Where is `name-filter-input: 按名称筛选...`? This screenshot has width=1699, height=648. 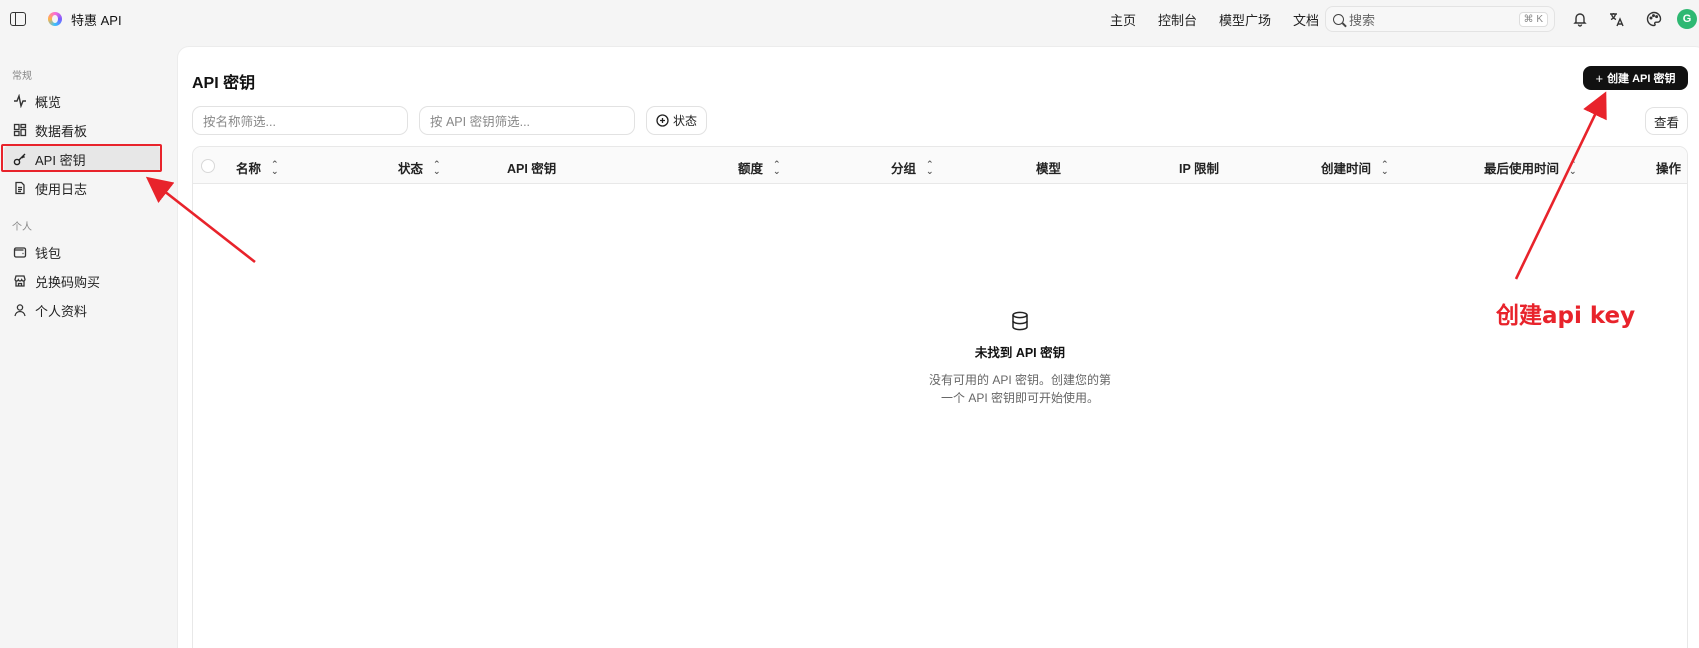
name-filter-input: 按名称筛选... is located at coordinates (300, 120).